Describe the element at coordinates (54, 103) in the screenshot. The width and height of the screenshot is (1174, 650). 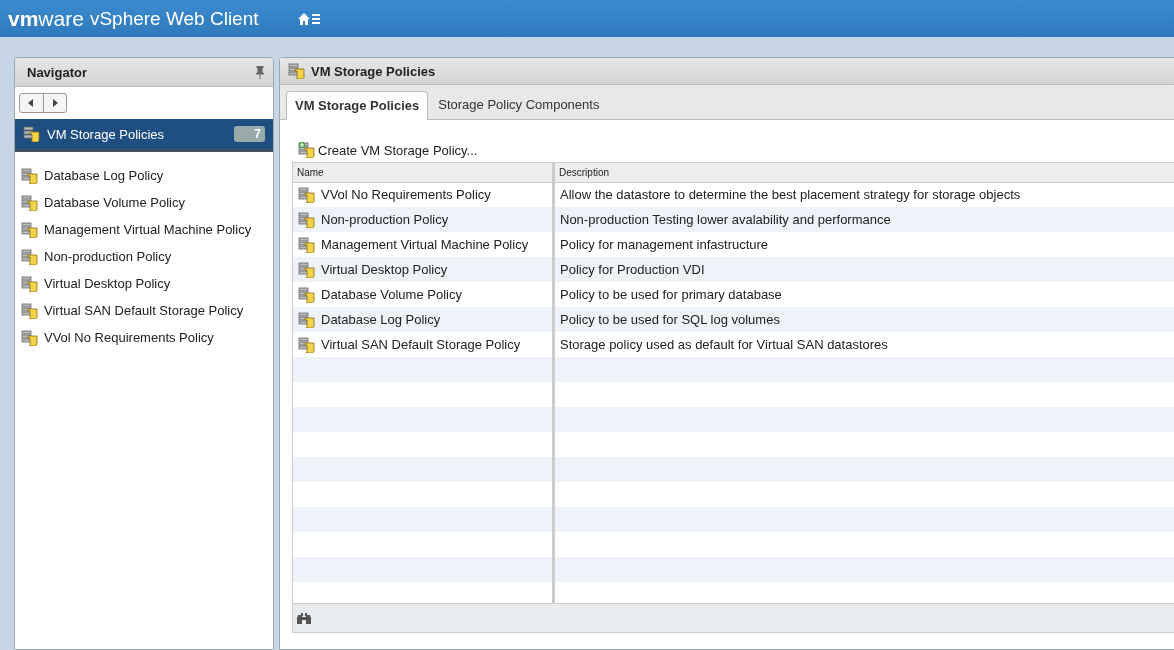
I see `right-arrow-icon` at that location.